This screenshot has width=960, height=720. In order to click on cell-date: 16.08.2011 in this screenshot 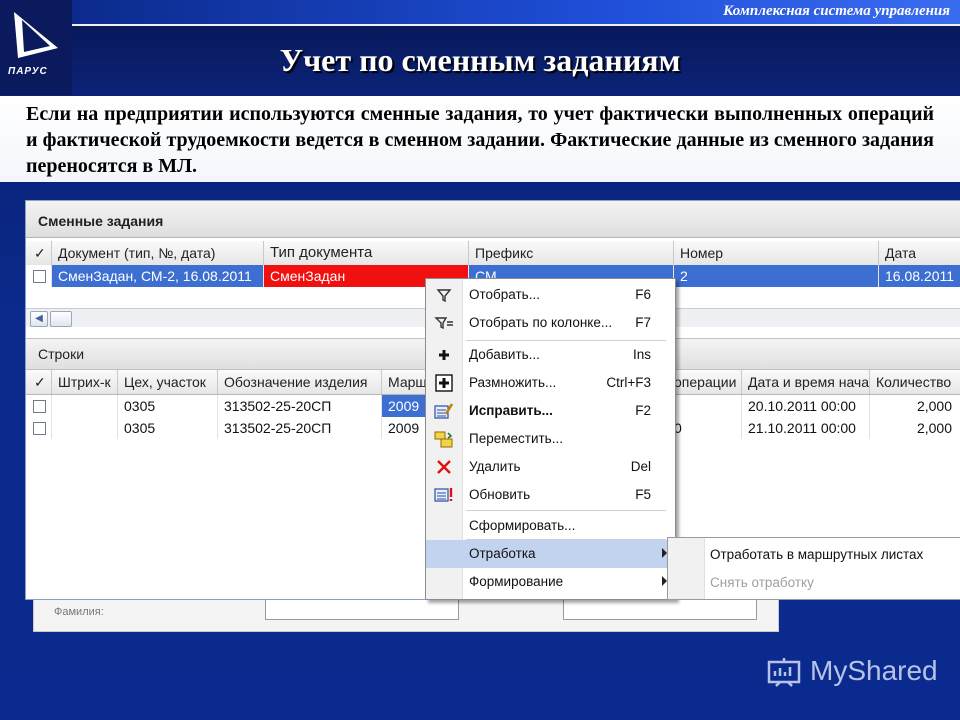, I will do `click(919, 276)`.